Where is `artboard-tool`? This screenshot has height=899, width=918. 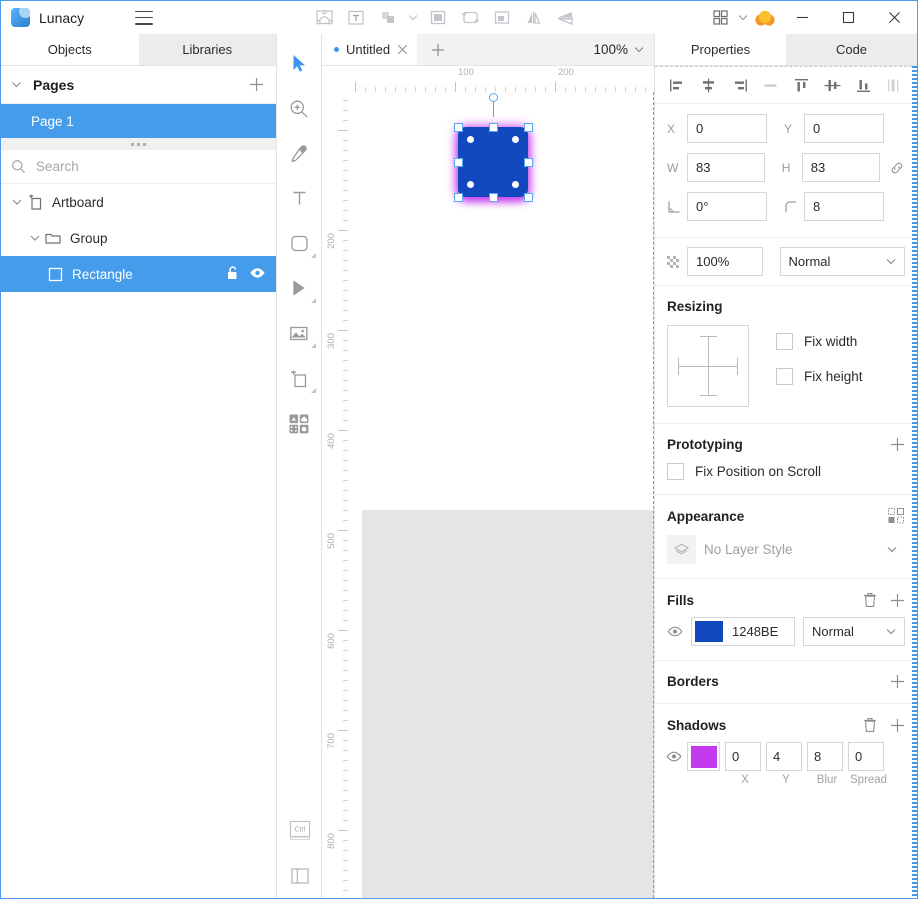 artboard-tool is located at coordinates (299, 378).